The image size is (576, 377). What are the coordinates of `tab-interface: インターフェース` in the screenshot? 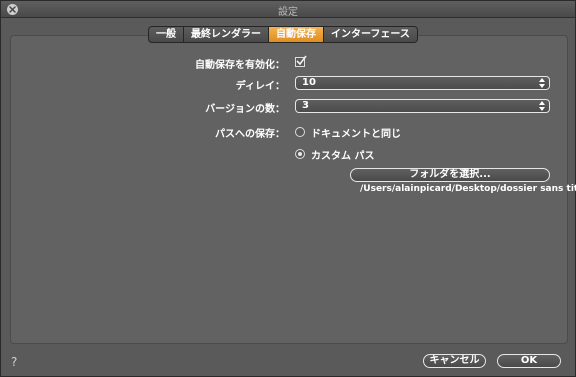 It's located at (370, 34).